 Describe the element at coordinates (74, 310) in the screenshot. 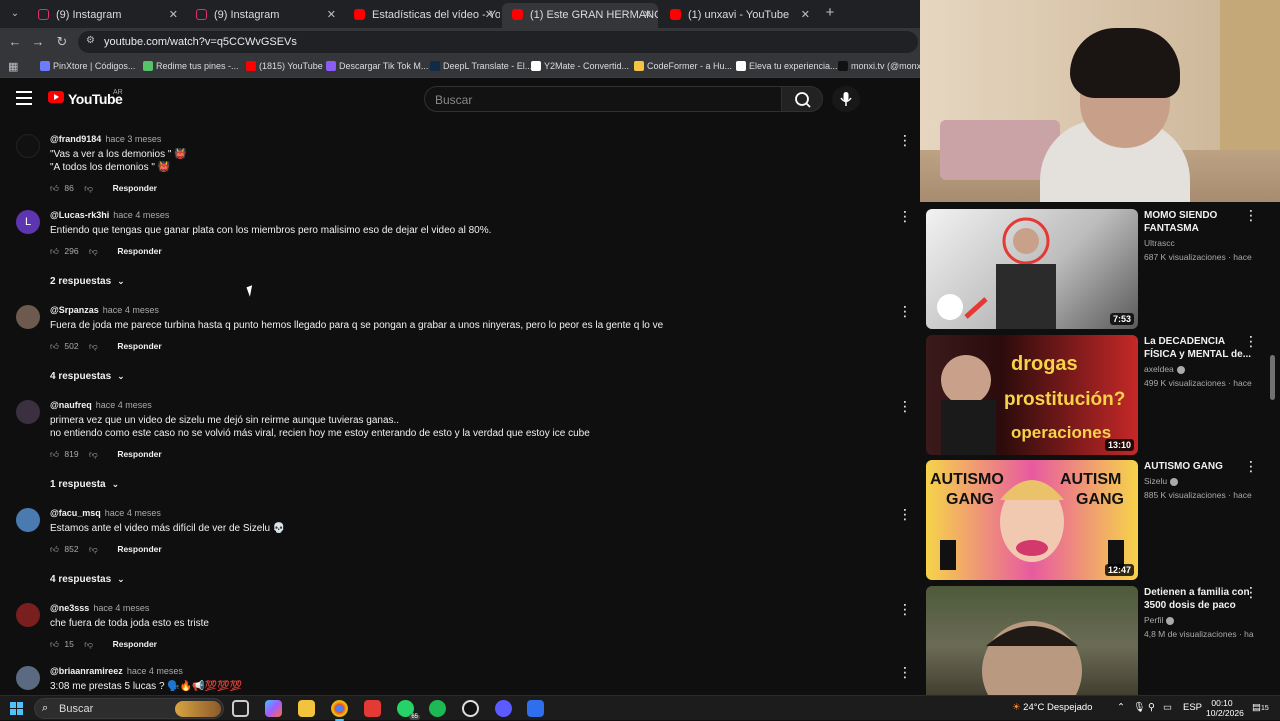

I see `comment-author: @Srpanzas` at that location.